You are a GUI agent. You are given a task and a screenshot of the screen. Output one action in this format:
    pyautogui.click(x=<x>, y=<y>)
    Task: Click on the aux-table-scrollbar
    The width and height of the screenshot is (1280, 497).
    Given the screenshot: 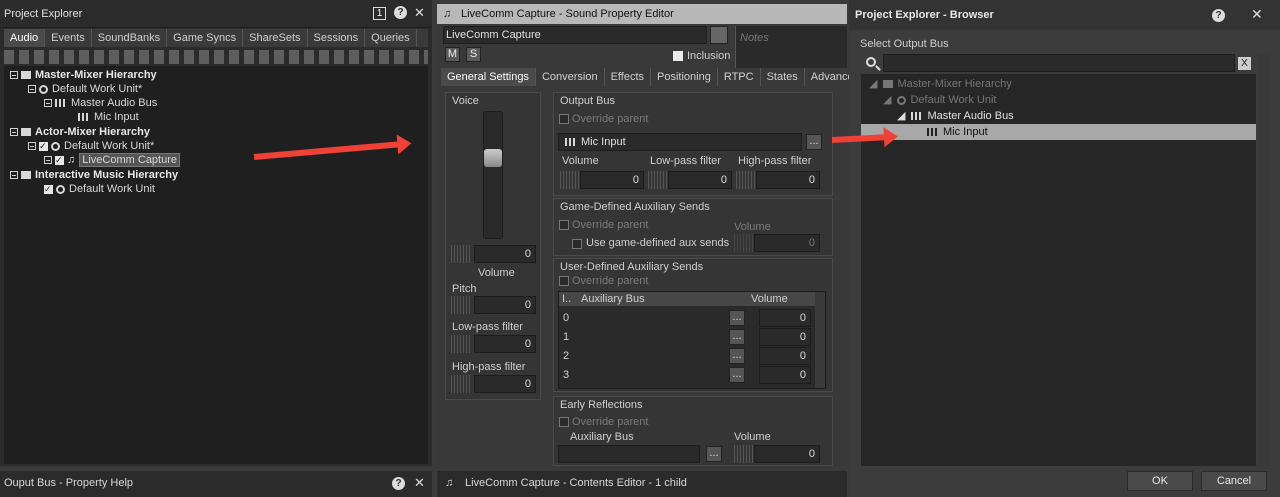 What is the action you would take?
    pyautogui.click(x=820, y=340)
    